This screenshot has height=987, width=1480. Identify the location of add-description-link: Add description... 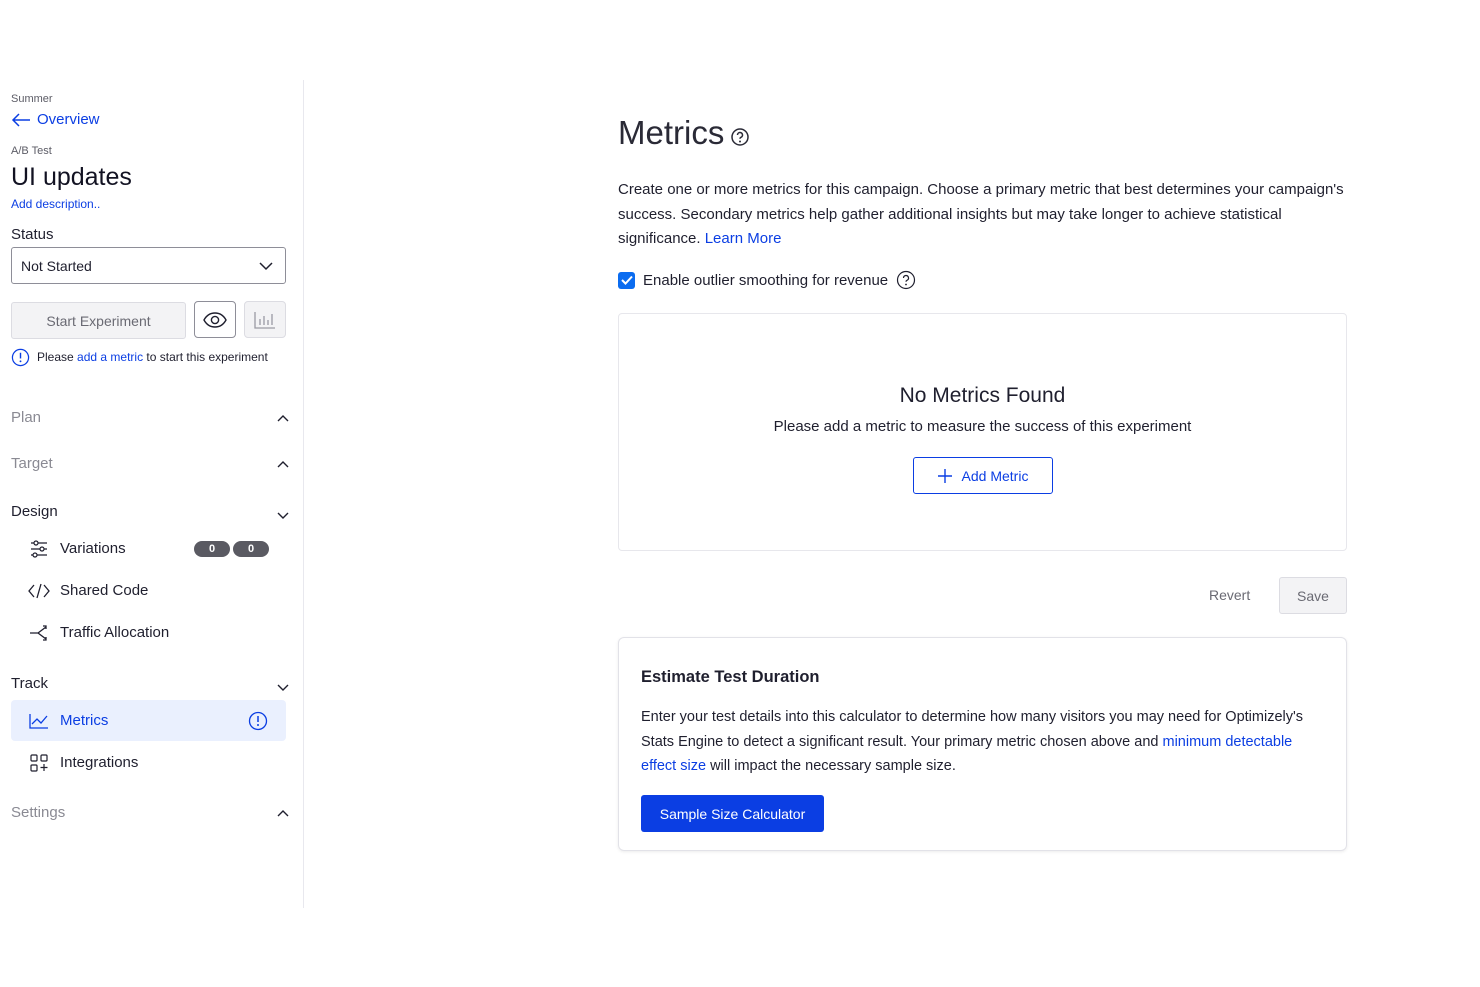
(55, 204).